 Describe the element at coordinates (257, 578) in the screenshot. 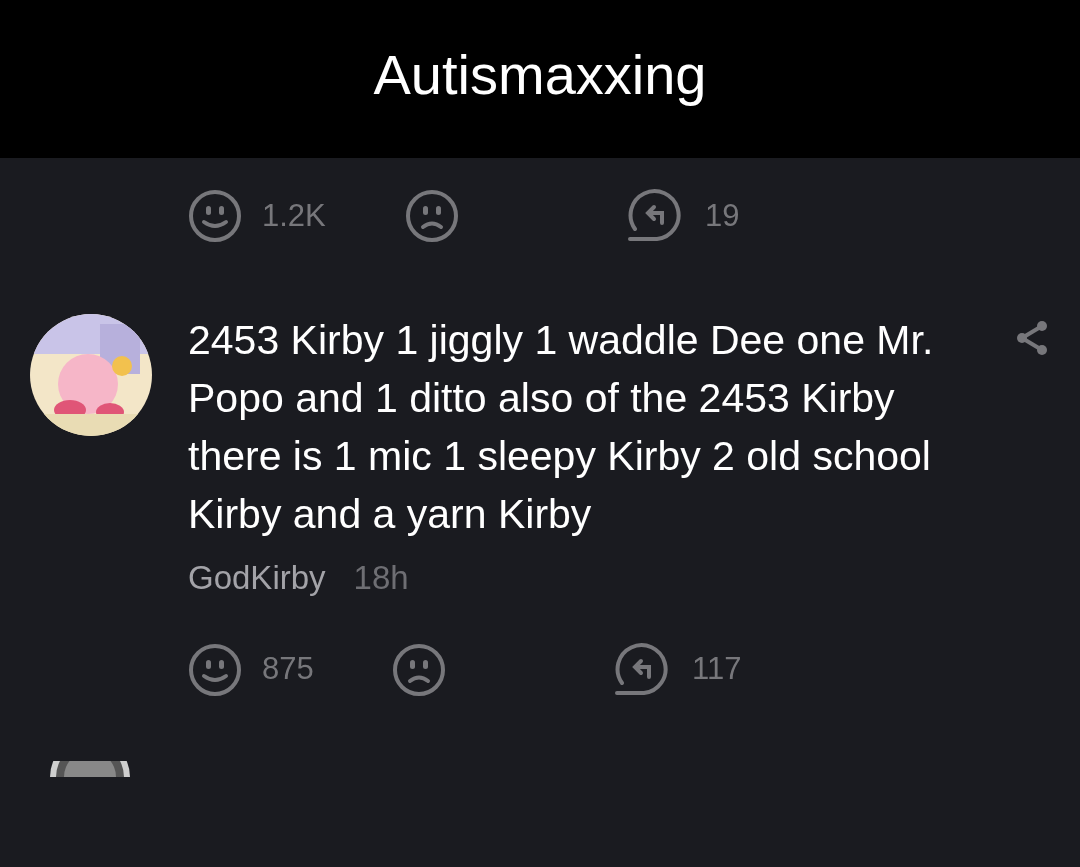

I see `comment-author: GodKirby` at that location.